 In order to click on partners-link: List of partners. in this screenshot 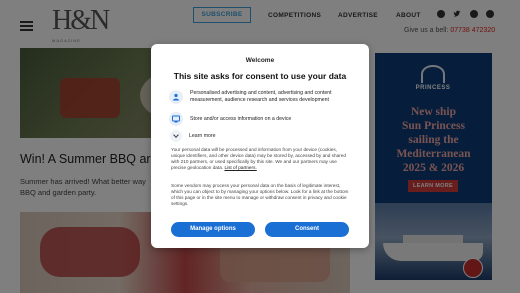, I will do `click(240, 167)`.